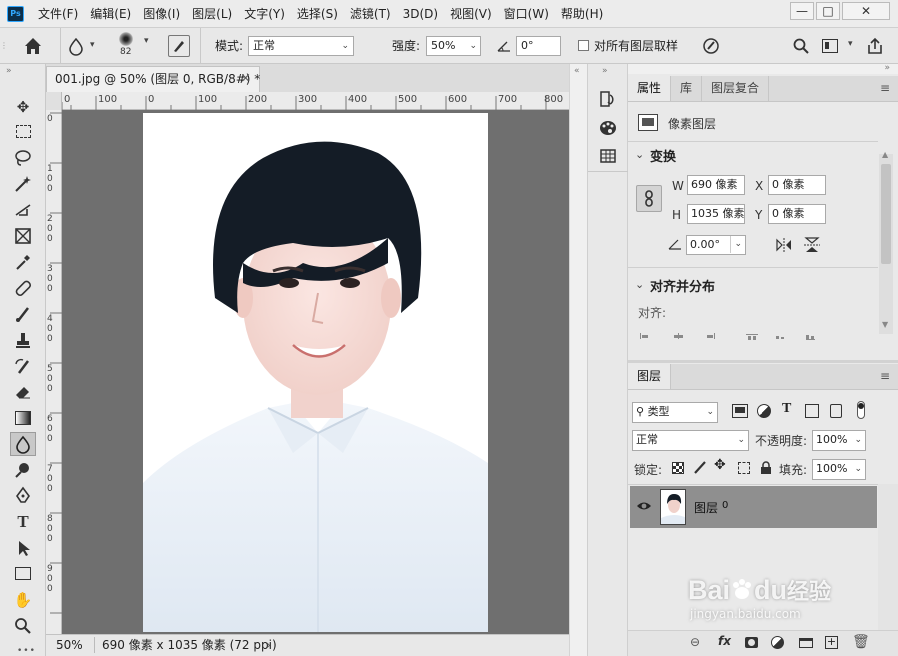  What do you see at coordinates (161, 14) in the screenshot?
I see `menu-item: 图像(I)` at bounding box center [161, 14].